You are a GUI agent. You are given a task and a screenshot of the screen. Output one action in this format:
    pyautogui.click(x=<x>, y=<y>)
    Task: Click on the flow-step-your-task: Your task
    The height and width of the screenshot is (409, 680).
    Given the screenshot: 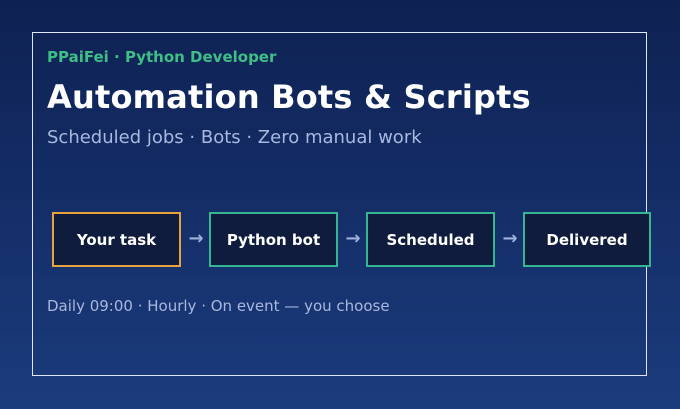 What is the action you would take?
    pyautogui.click(x=116, y=239)
    